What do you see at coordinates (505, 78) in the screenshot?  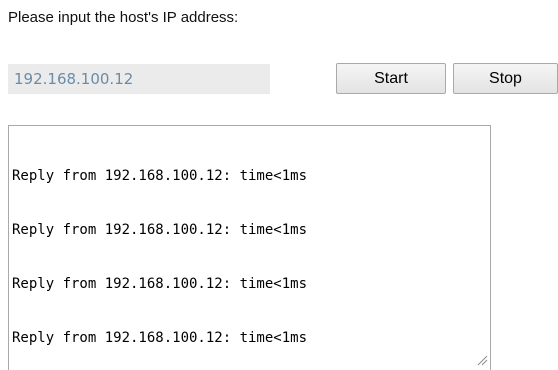 I see `stop-button: Stop` at bounding box center [505, 78].